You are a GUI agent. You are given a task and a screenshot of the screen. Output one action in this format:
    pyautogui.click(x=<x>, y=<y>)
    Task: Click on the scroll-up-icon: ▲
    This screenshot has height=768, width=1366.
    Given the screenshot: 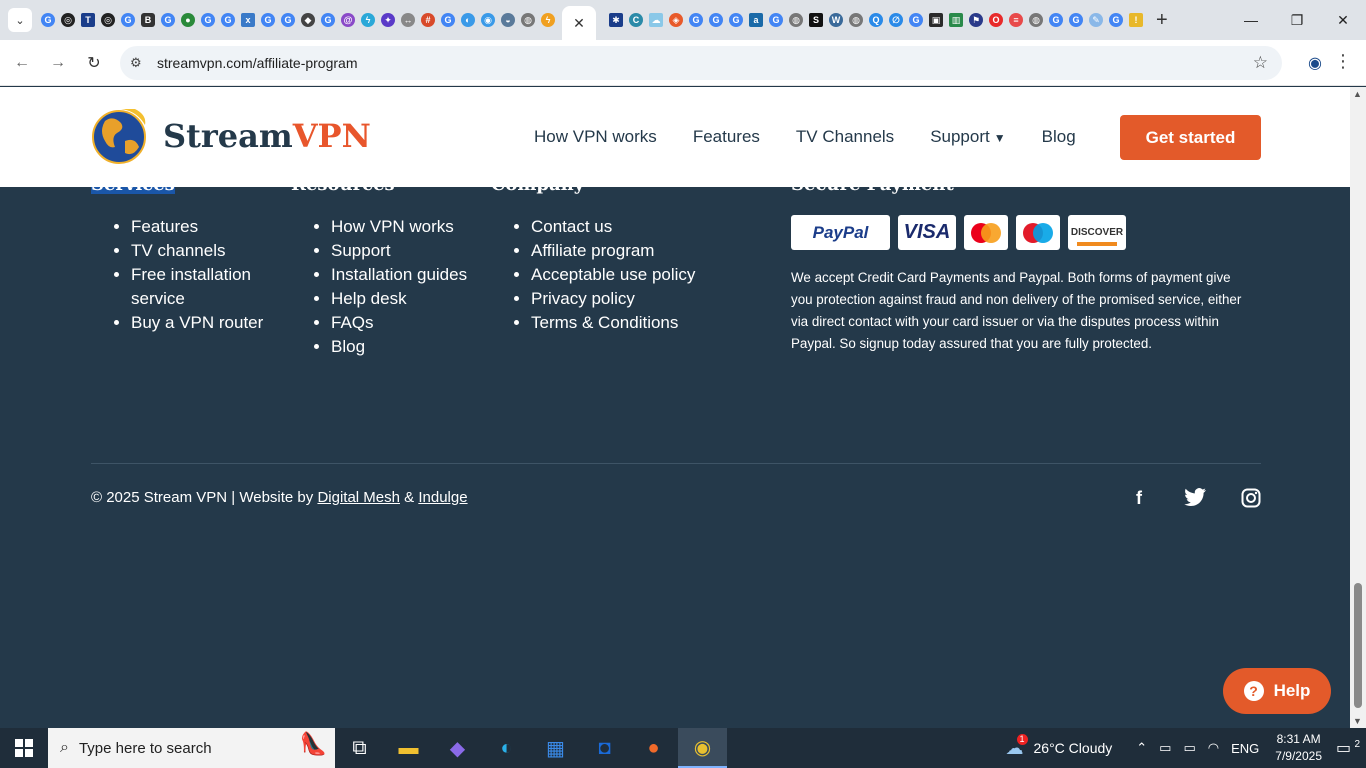 What is the action you would take?
    pyautogui.click(x=1357, y=94)
    